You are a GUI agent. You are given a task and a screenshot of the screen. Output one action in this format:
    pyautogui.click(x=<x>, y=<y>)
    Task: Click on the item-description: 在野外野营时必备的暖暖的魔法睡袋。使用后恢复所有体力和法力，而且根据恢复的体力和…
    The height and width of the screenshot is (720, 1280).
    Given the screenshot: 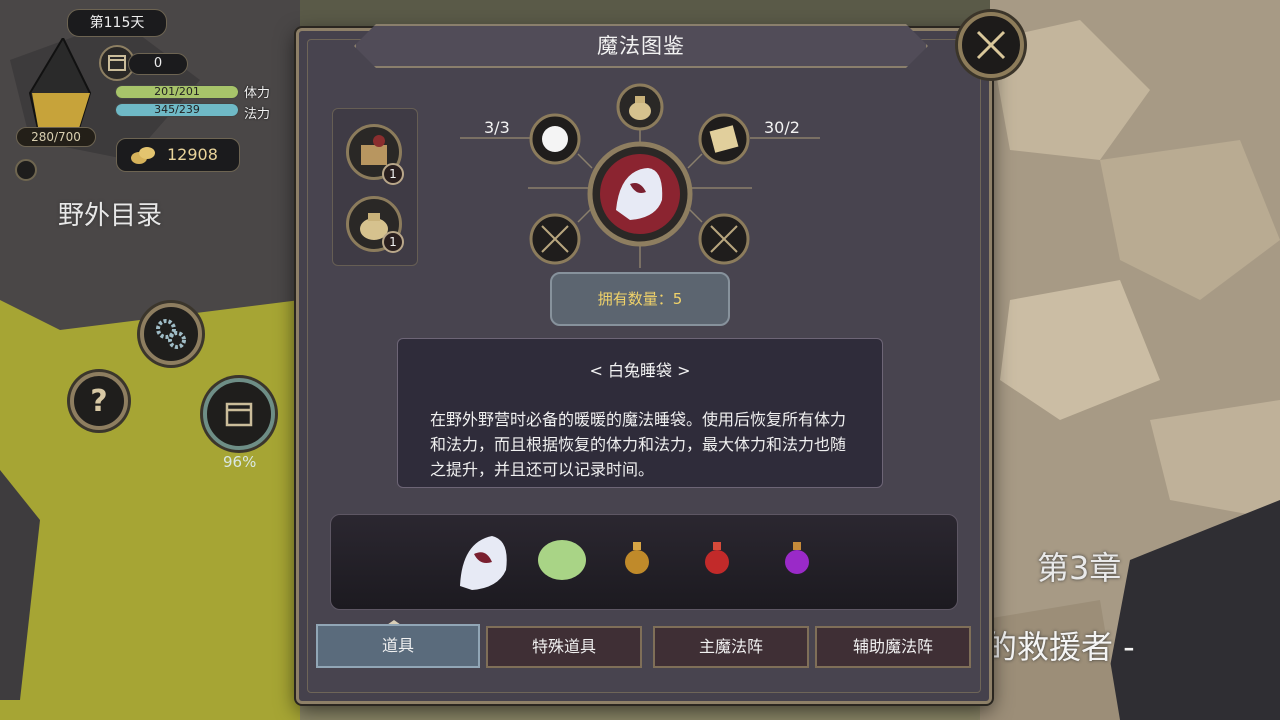 What is the action you would take?
    pyautogui.click(x=638, y=444)
    